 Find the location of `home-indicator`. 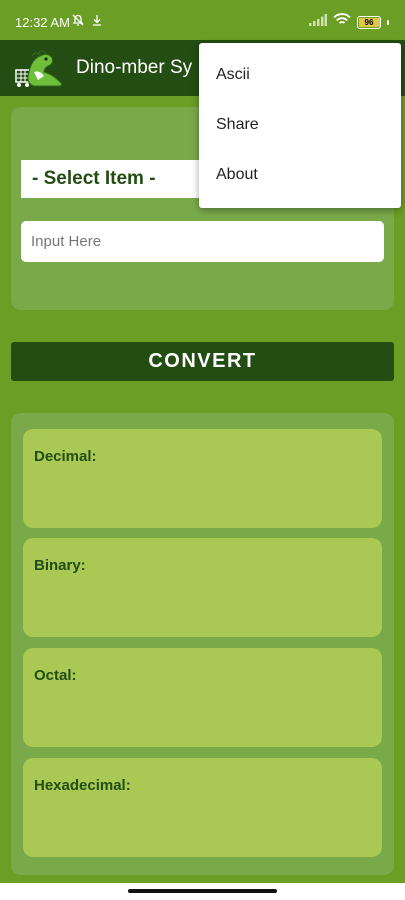

home-indicator is located at coordinates (202, 891).